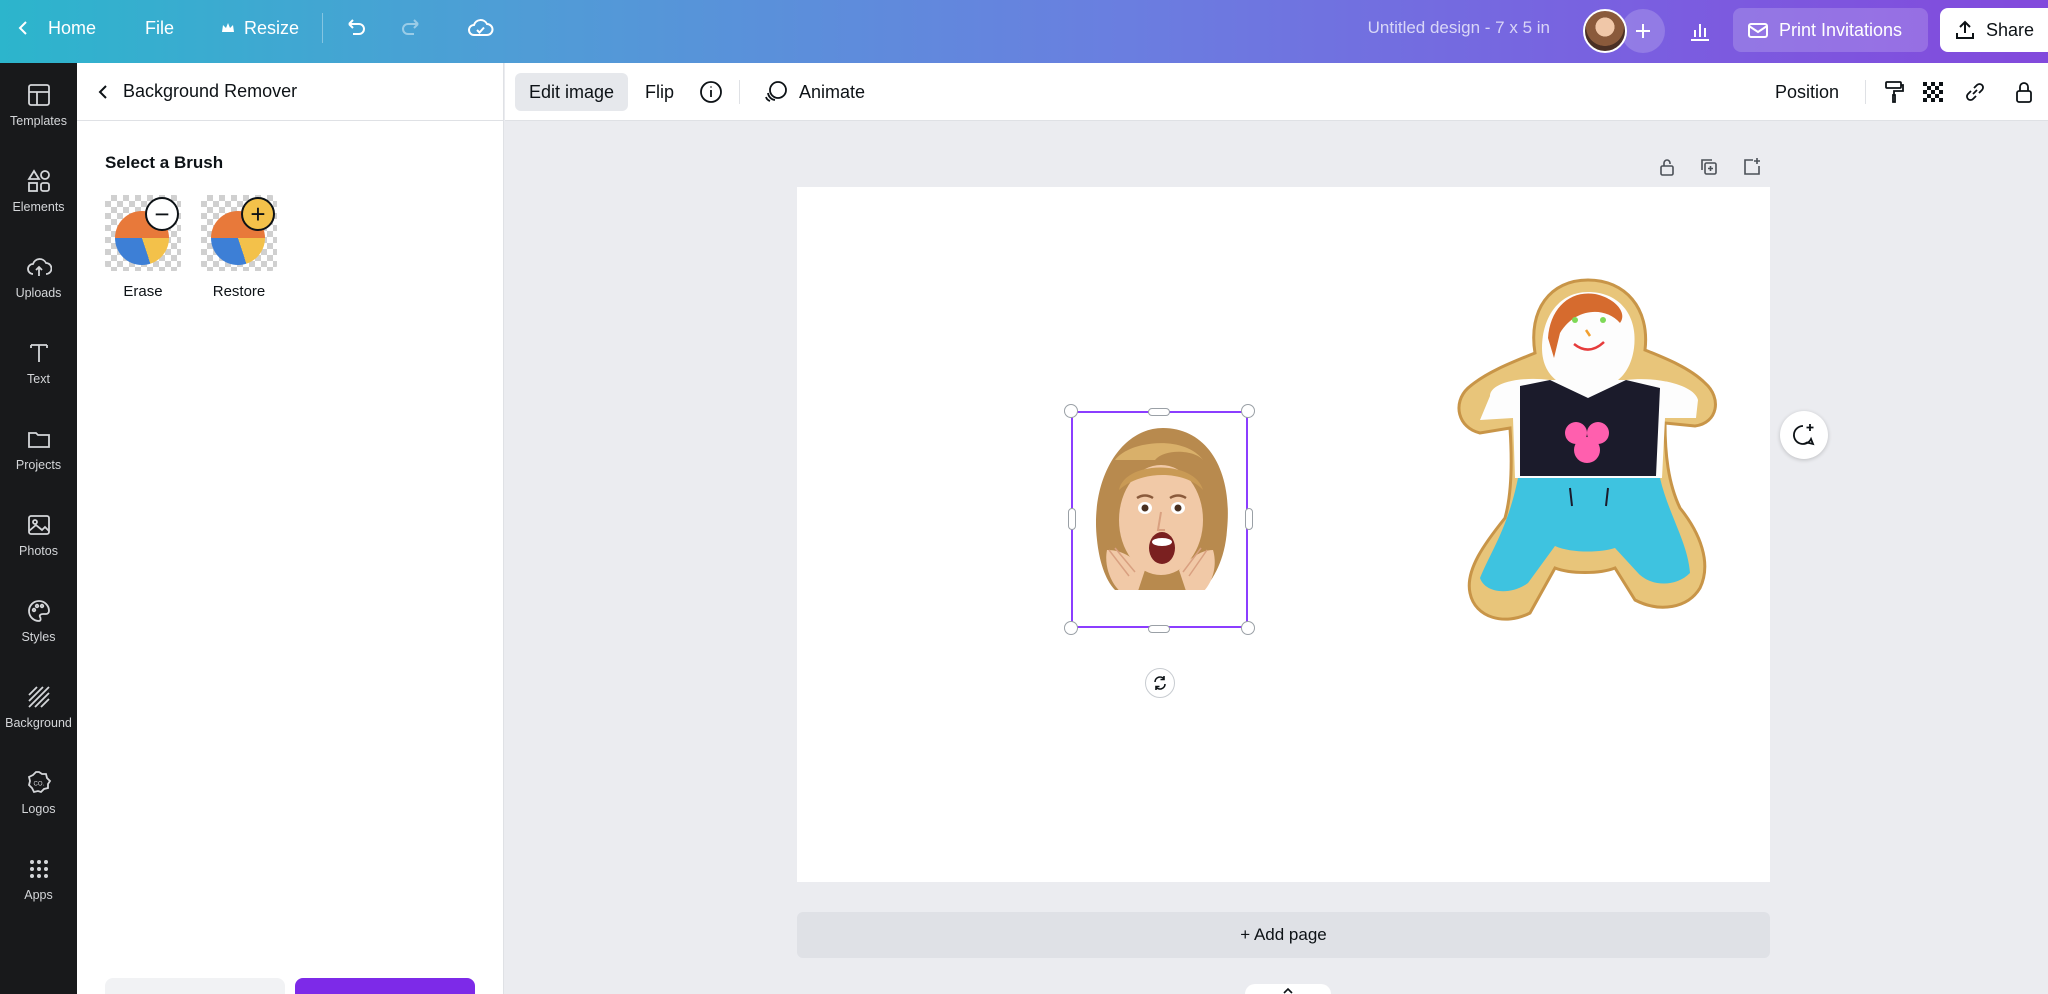  I want to click on unlock-icon, so click(1667, 167).